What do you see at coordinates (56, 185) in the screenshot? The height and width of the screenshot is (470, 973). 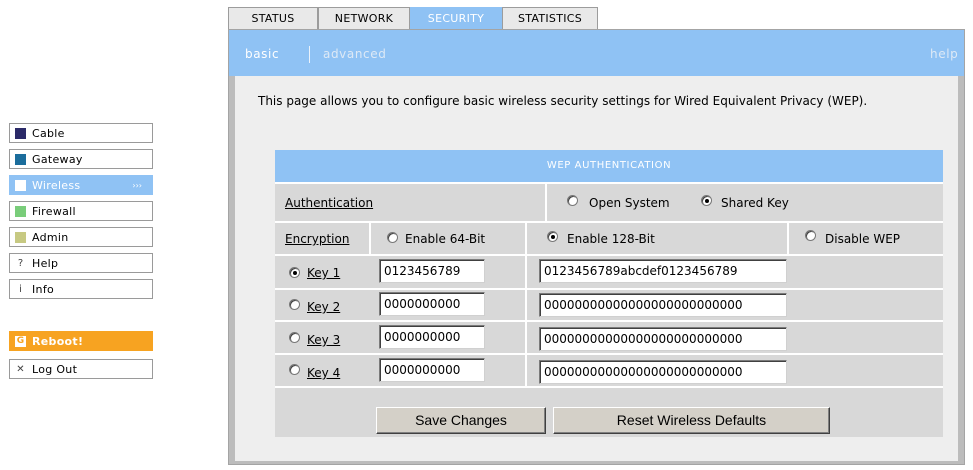 I see `nav-item-label: Wireless` at bounding box center [56, 185].